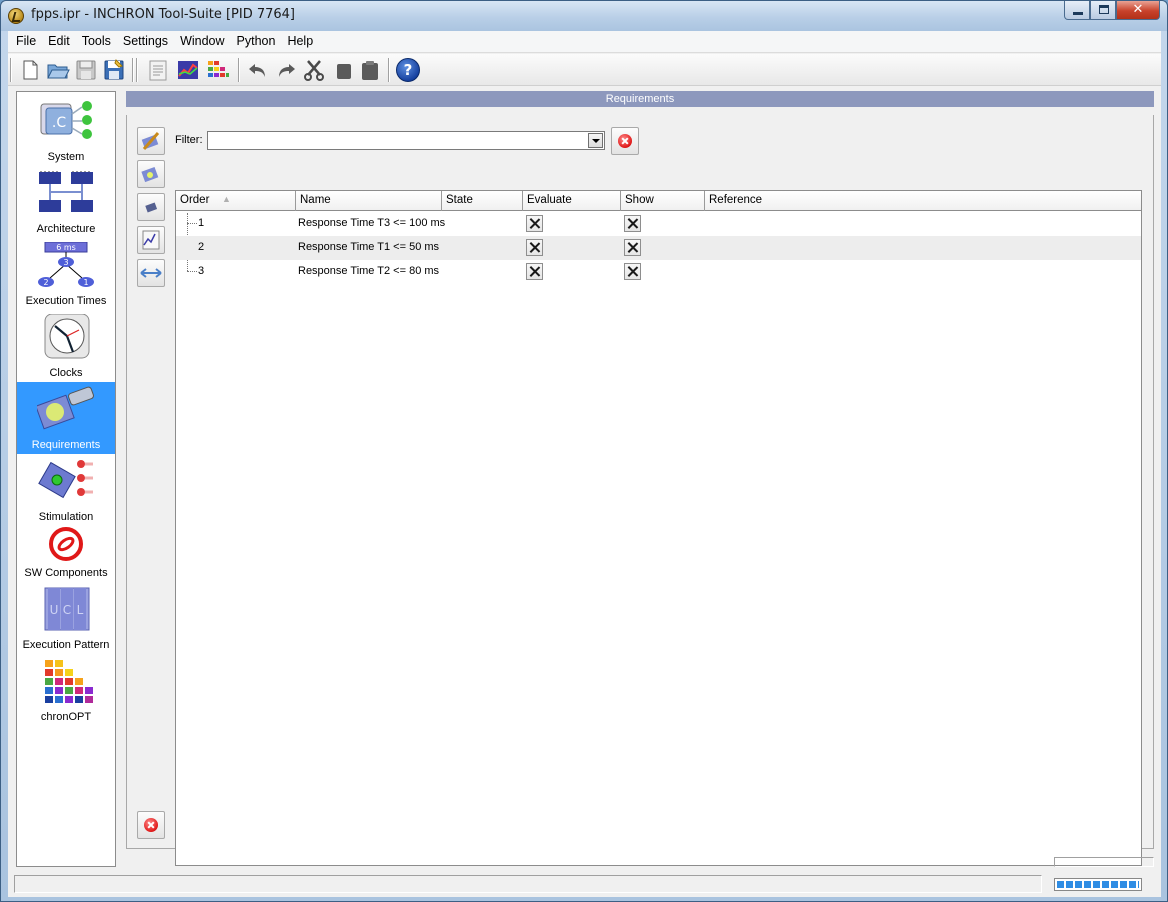  I want to click on status-bar, so click(584, 877).